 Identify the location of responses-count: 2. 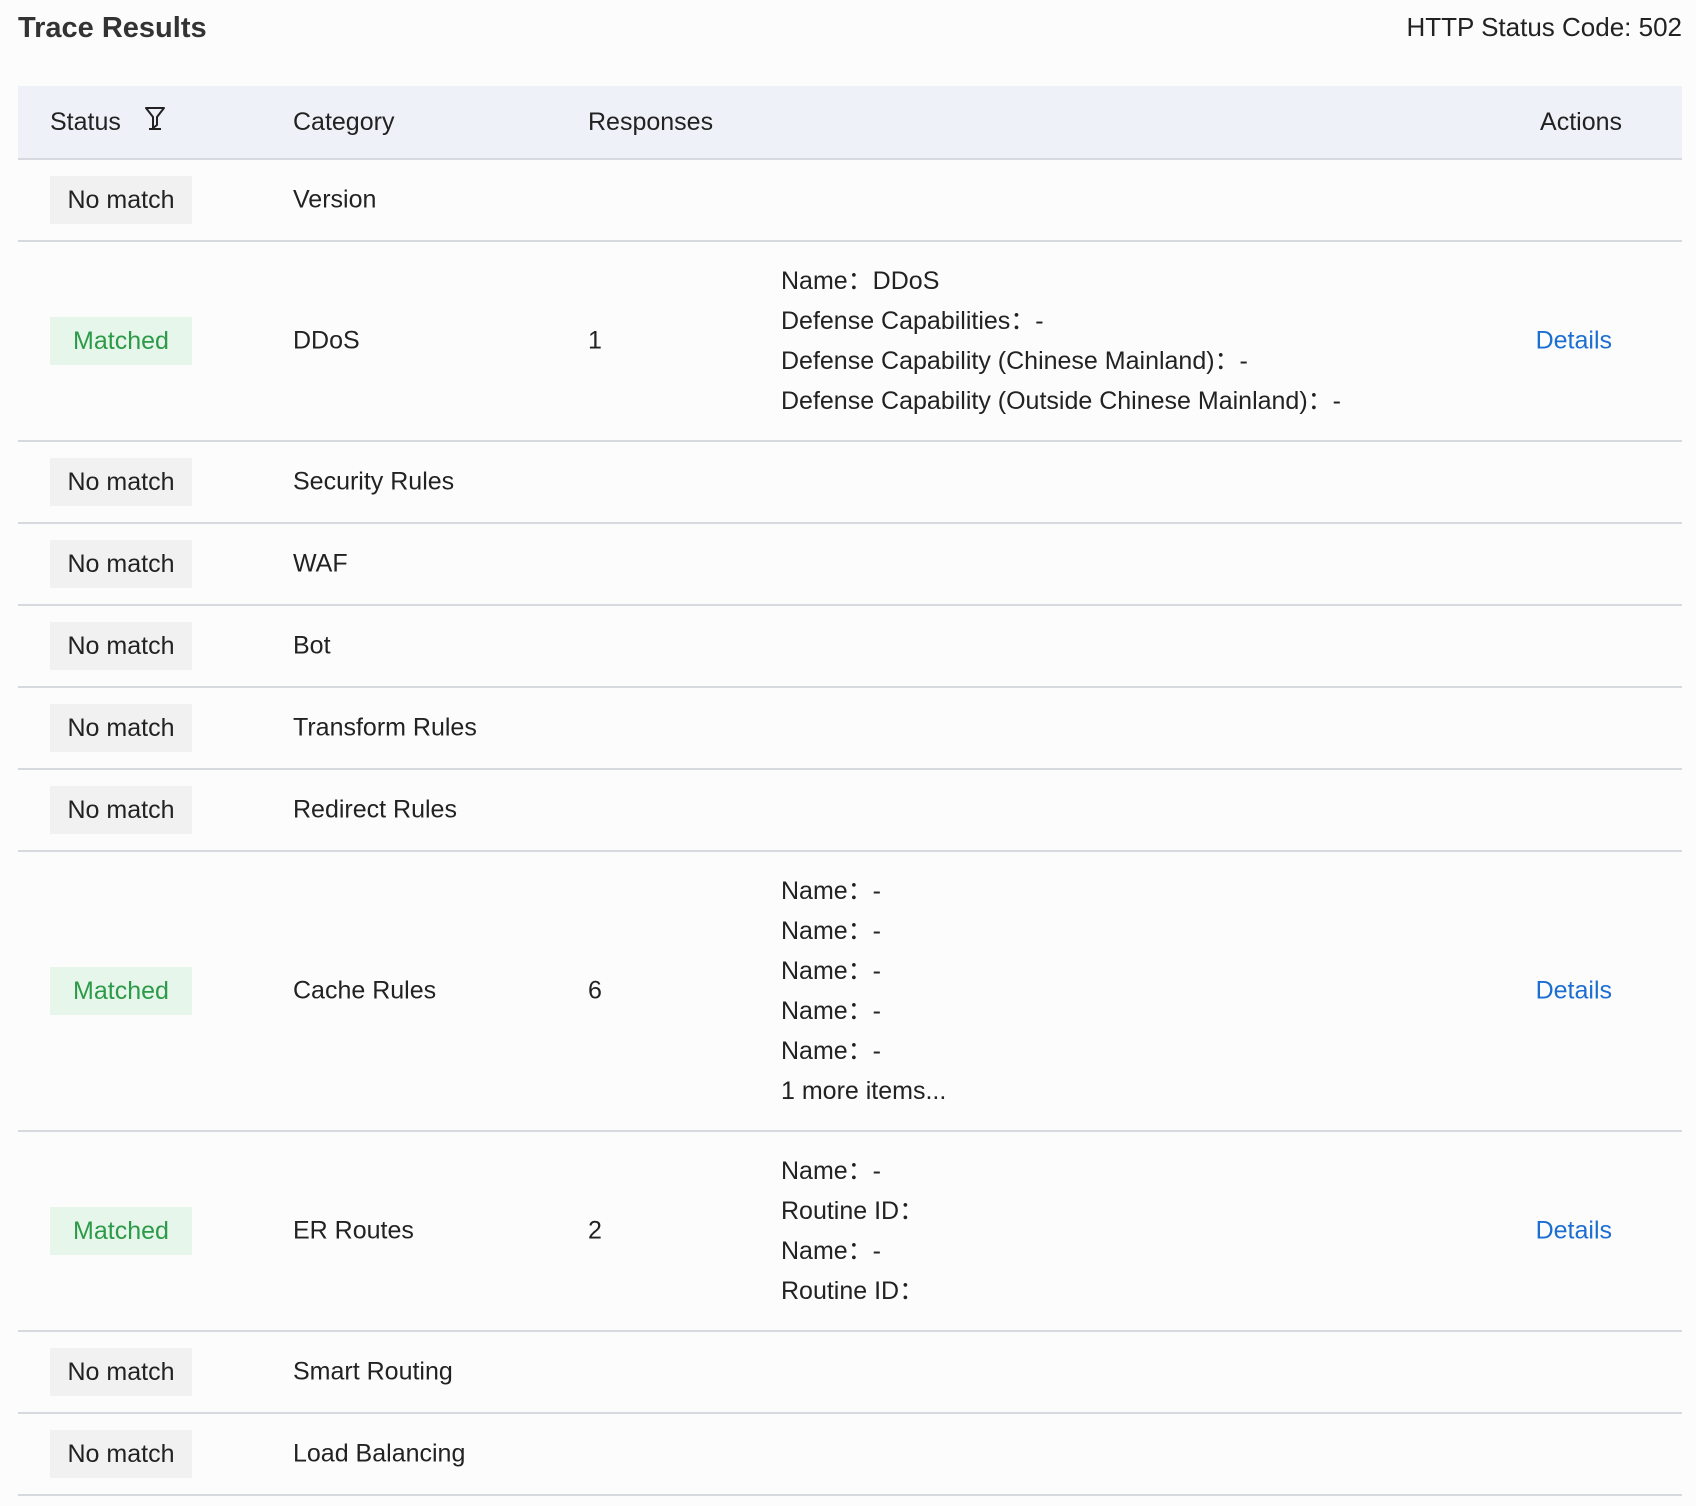
(595, 1230).